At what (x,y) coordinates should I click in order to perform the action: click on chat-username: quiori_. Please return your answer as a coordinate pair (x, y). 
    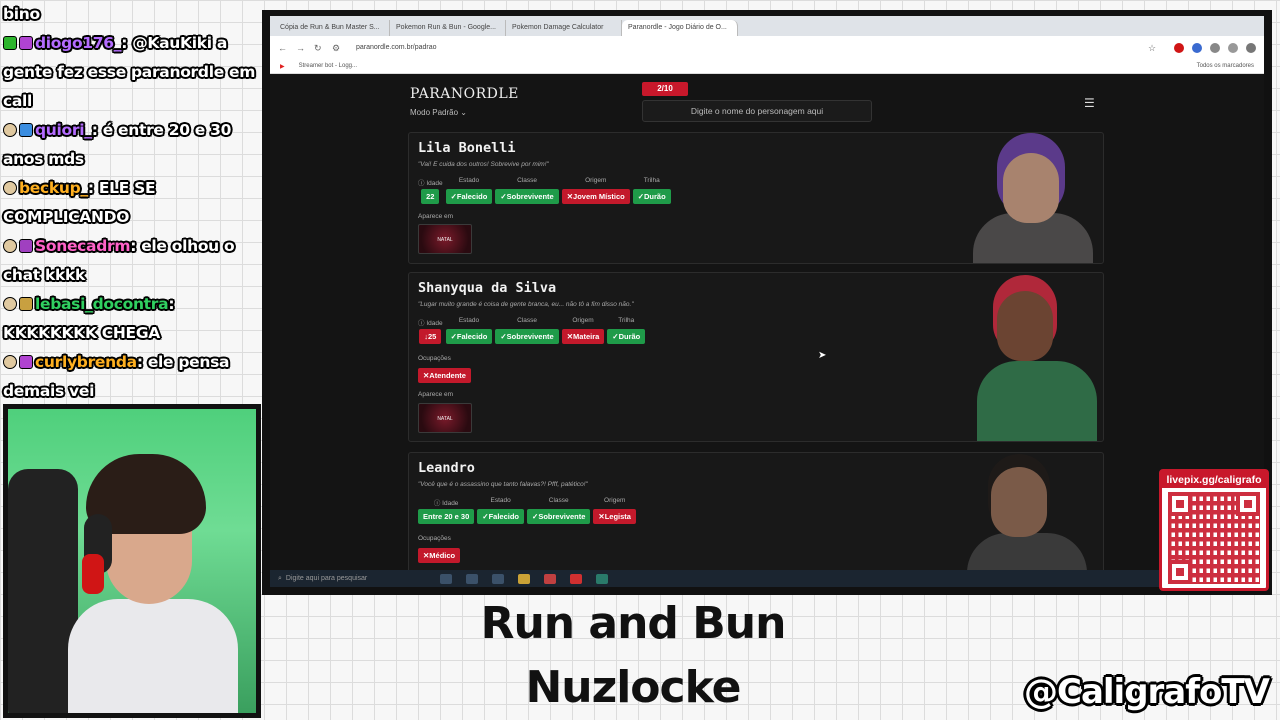
    Looking at the image, I should click on (63, 130).